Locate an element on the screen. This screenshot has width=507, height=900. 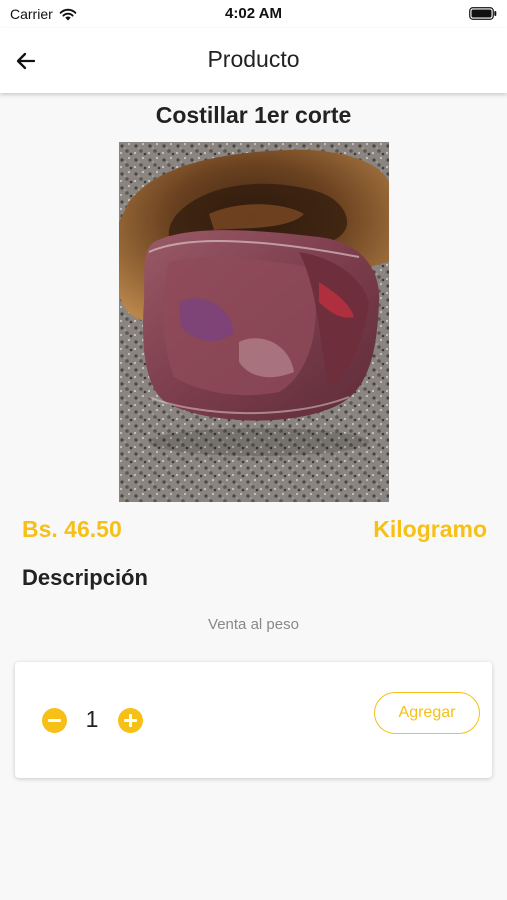
add-button: Agregar is located at coordinates (427, 713).